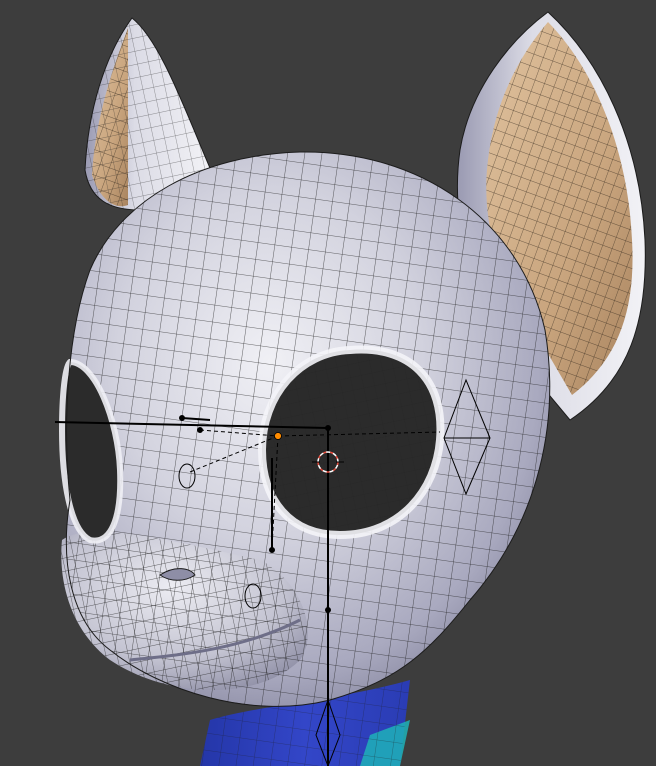  What do you see at coordinates (351, 442) in the screenshot?
I see `right-eye-socket` at bounding box center [351, 442].